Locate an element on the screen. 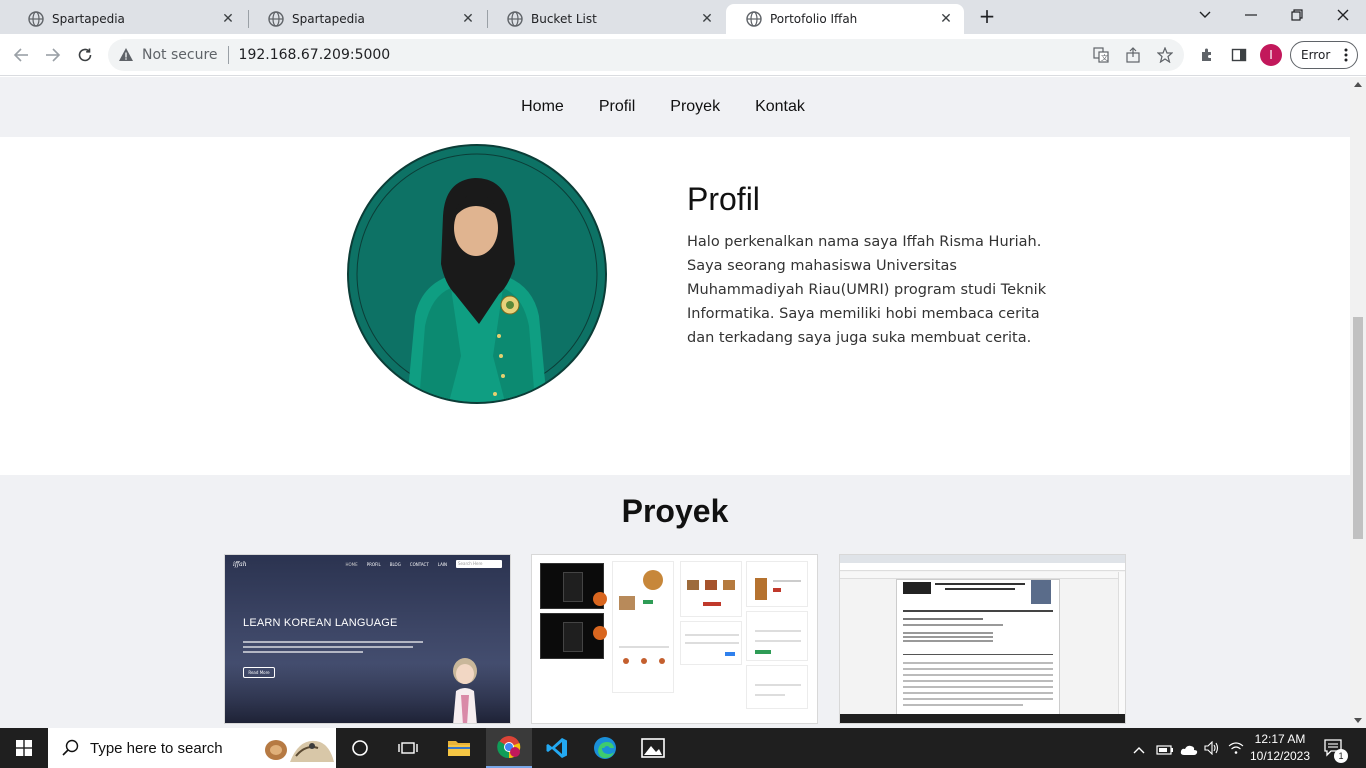 The height and width of the screenshot is (768, 1366). photos-icon is located at coordinates (653, 748).